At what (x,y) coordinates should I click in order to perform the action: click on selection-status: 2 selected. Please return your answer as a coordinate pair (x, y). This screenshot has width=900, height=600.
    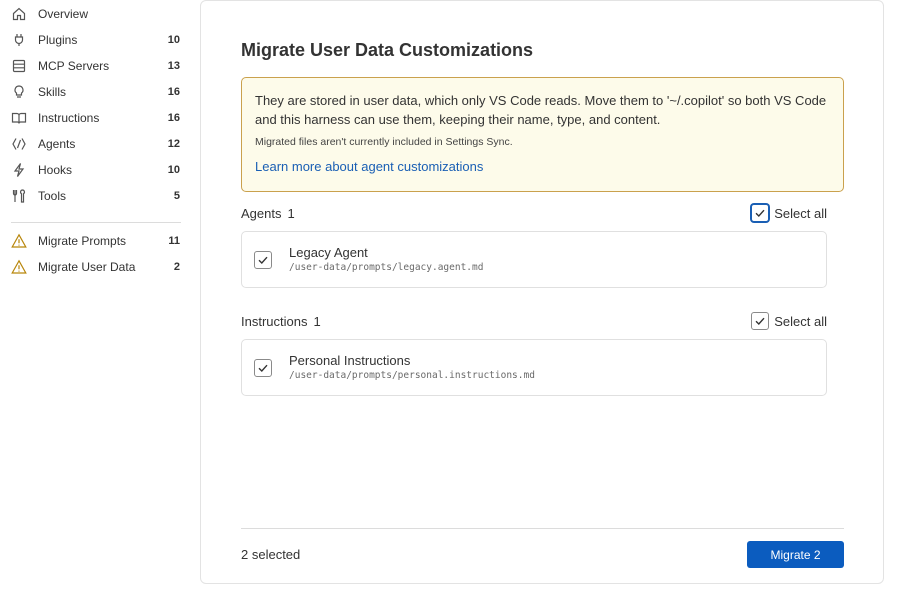
    Looking at the image, I should click on (271, 554).